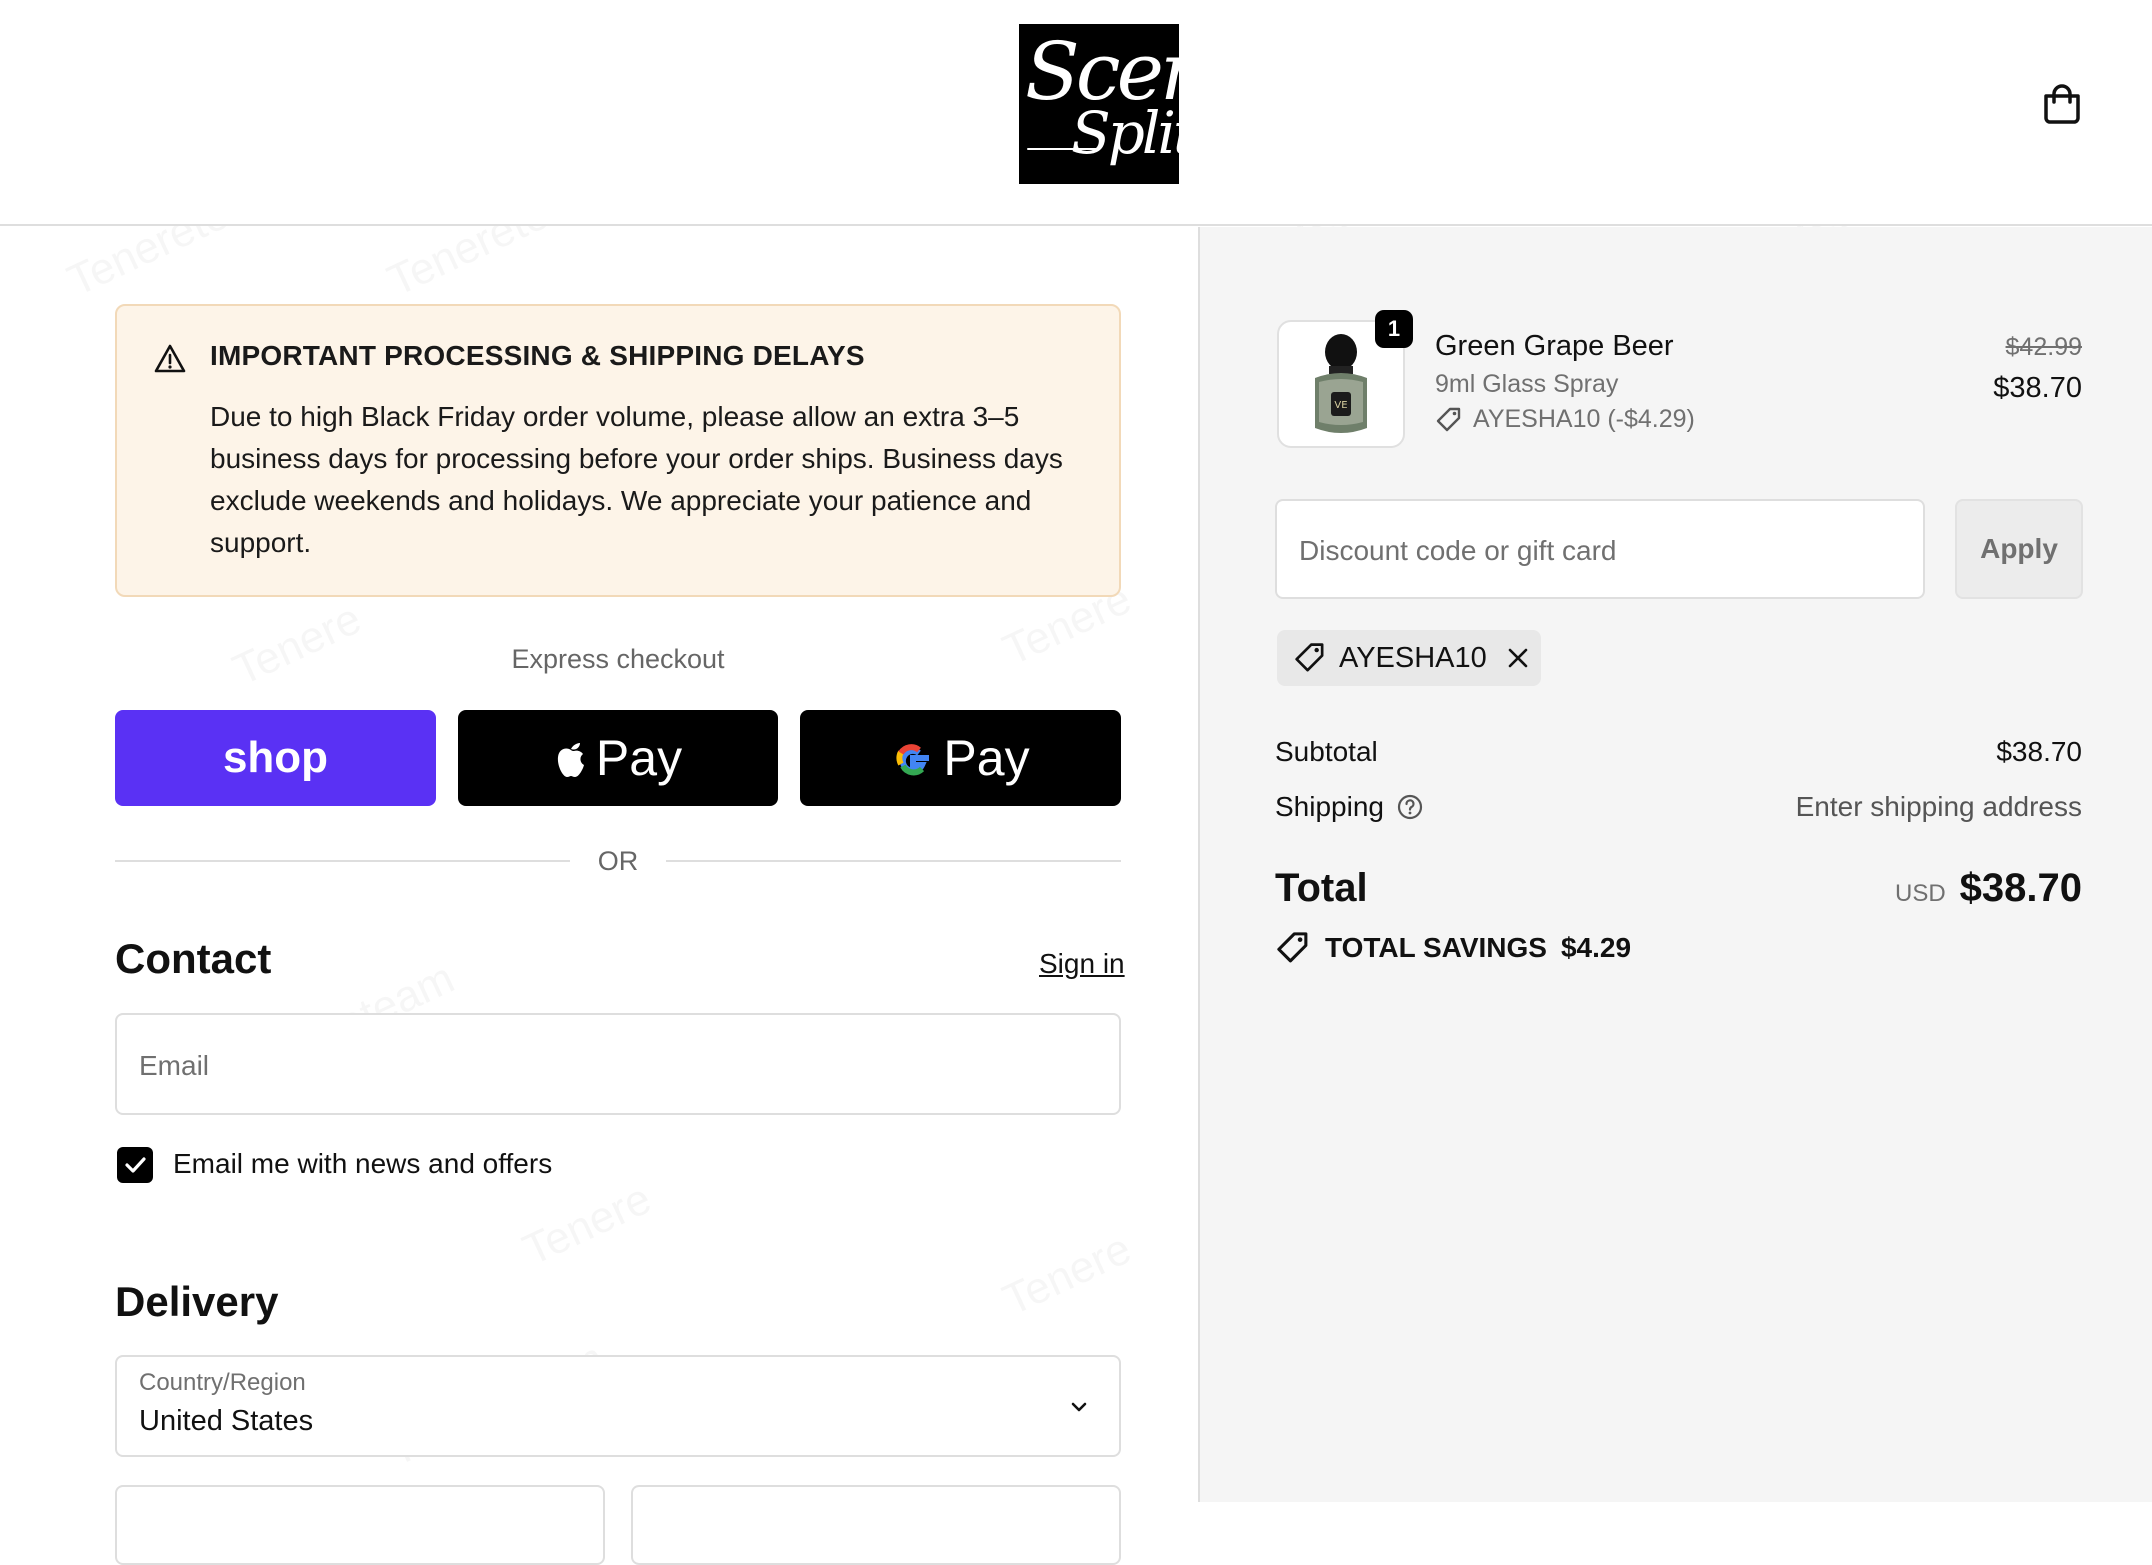  I want to click on discount-code-input: Discount code or gift card, so click(1600, 549).